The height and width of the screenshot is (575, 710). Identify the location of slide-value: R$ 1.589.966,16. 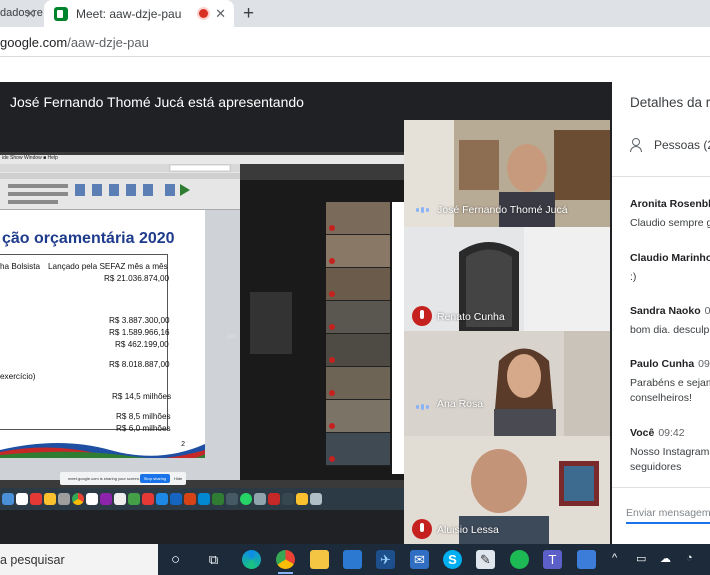
(139, 332).